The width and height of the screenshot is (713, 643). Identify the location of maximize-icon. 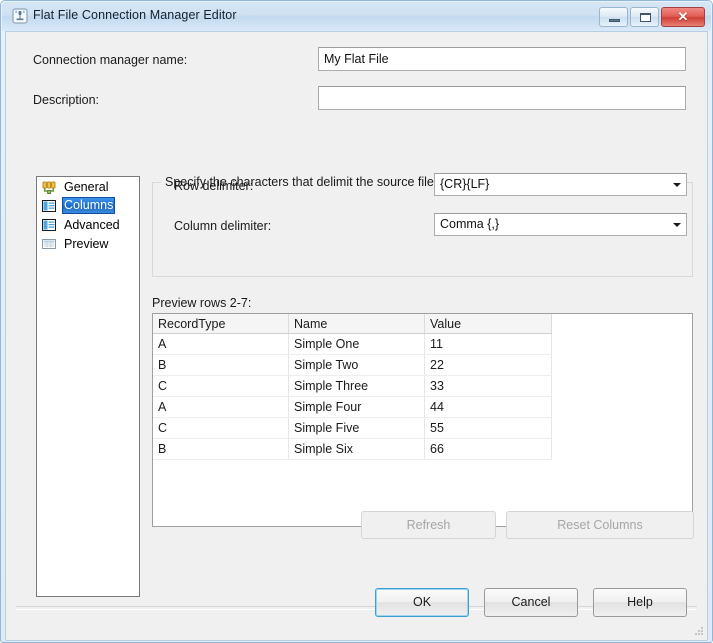
(645, 17).